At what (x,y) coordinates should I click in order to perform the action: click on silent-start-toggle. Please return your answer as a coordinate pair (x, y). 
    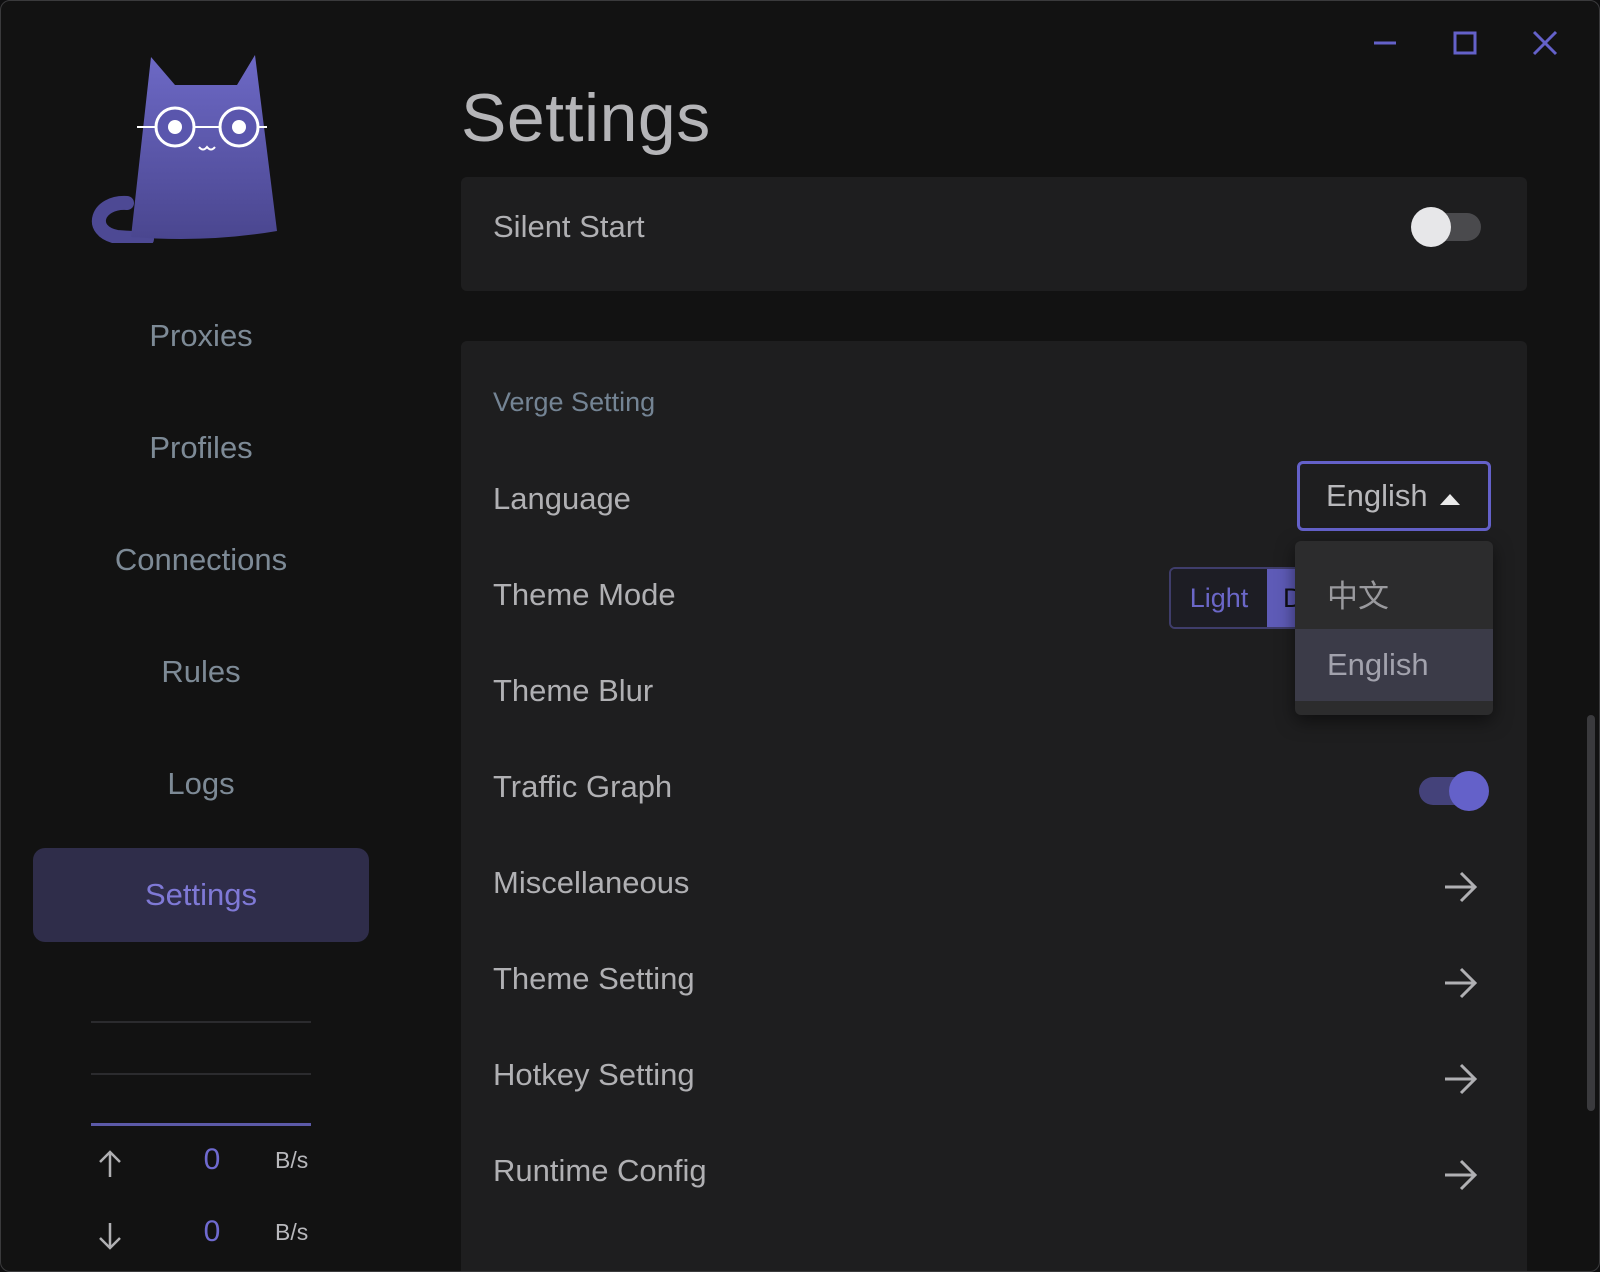
    Looking at the image, I should click on (1449, 227).